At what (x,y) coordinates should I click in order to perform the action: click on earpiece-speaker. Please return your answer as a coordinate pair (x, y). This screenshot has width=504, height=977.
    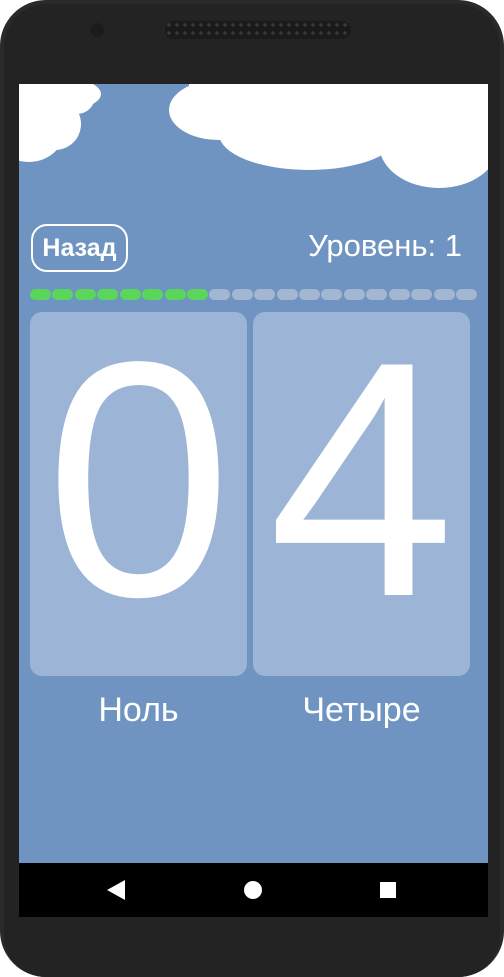
    Looking at the image, I should click on (258, 30).